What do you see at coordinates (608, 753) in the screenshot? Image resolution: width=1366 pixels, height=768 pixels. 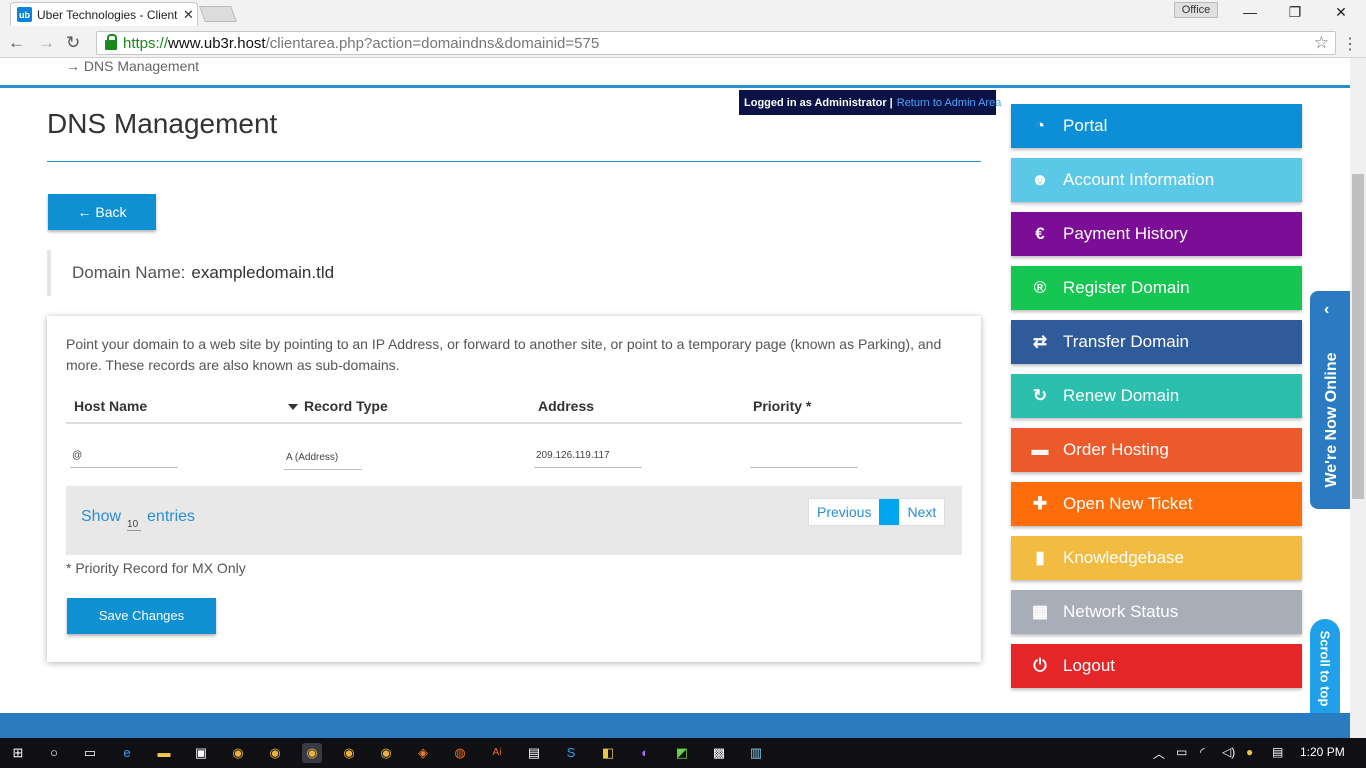 I see `folders-icon: ◧` at bounding box center [608, 753].